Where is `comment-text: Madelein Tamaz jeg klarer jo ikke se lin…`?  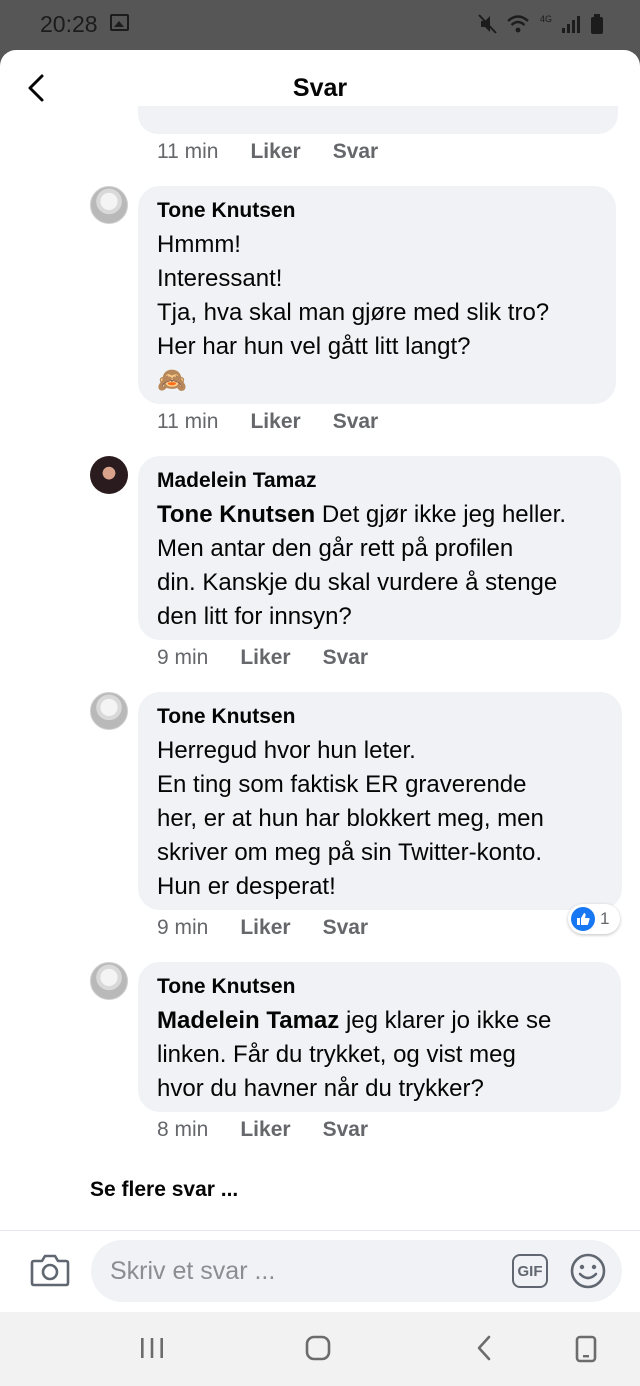
comment-text: Madelein Tamaz jeg klarer jo ikke se lin… is located at coordinates (380, 1055).